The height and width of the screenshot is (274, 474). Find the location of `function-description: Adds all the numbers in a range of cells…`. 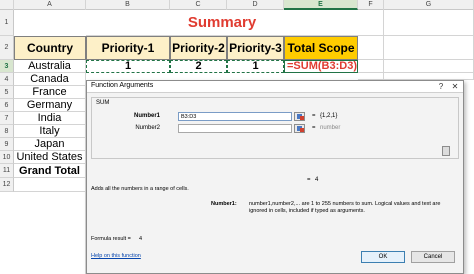

function-description: Adds all the numbers in a range of cells… is located at coordinates (140, 189).